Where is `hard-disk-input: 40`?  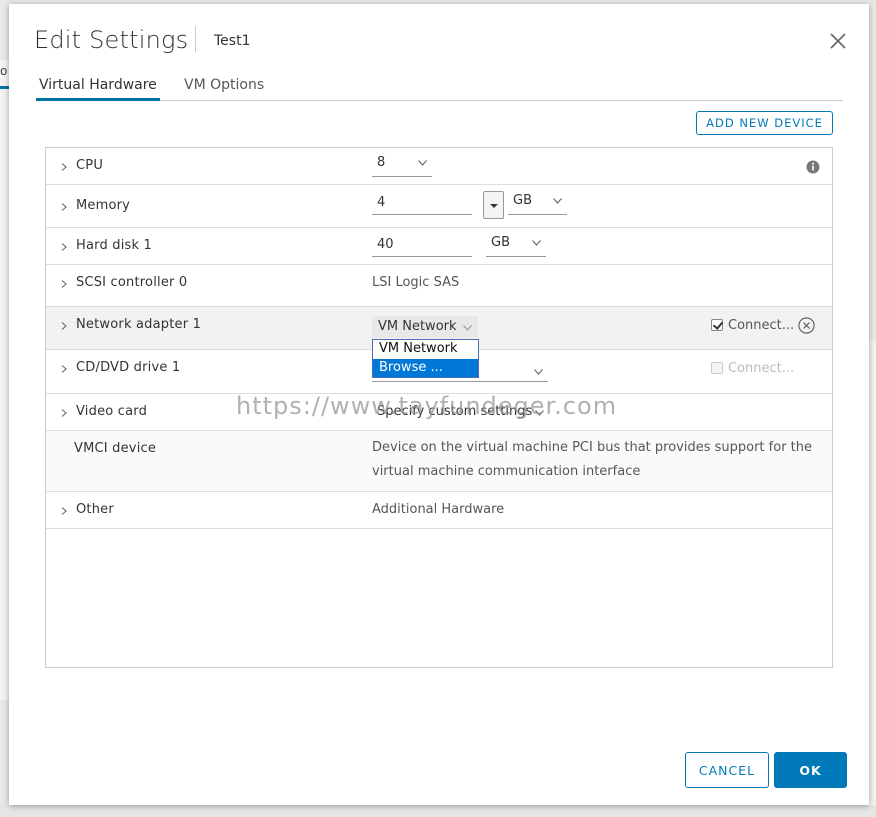 hard-disk-input: 40 is located at coordinates (422, 246).